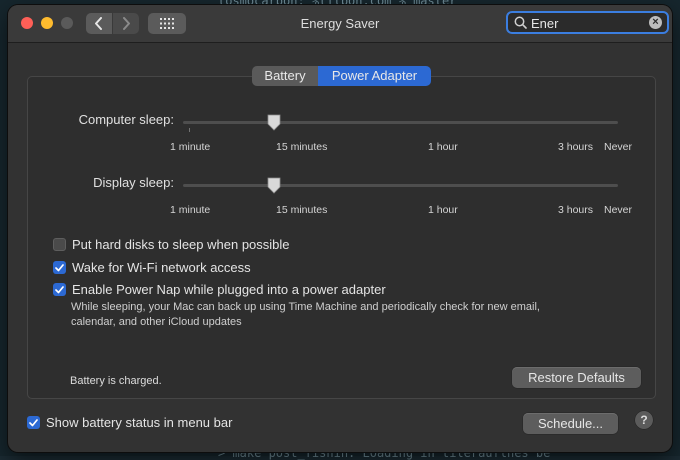 This screenshot has width=680, height=460. Describe the element at coordinates (544, 23) in the screenshot. I see `search-input: Ener` at that location.